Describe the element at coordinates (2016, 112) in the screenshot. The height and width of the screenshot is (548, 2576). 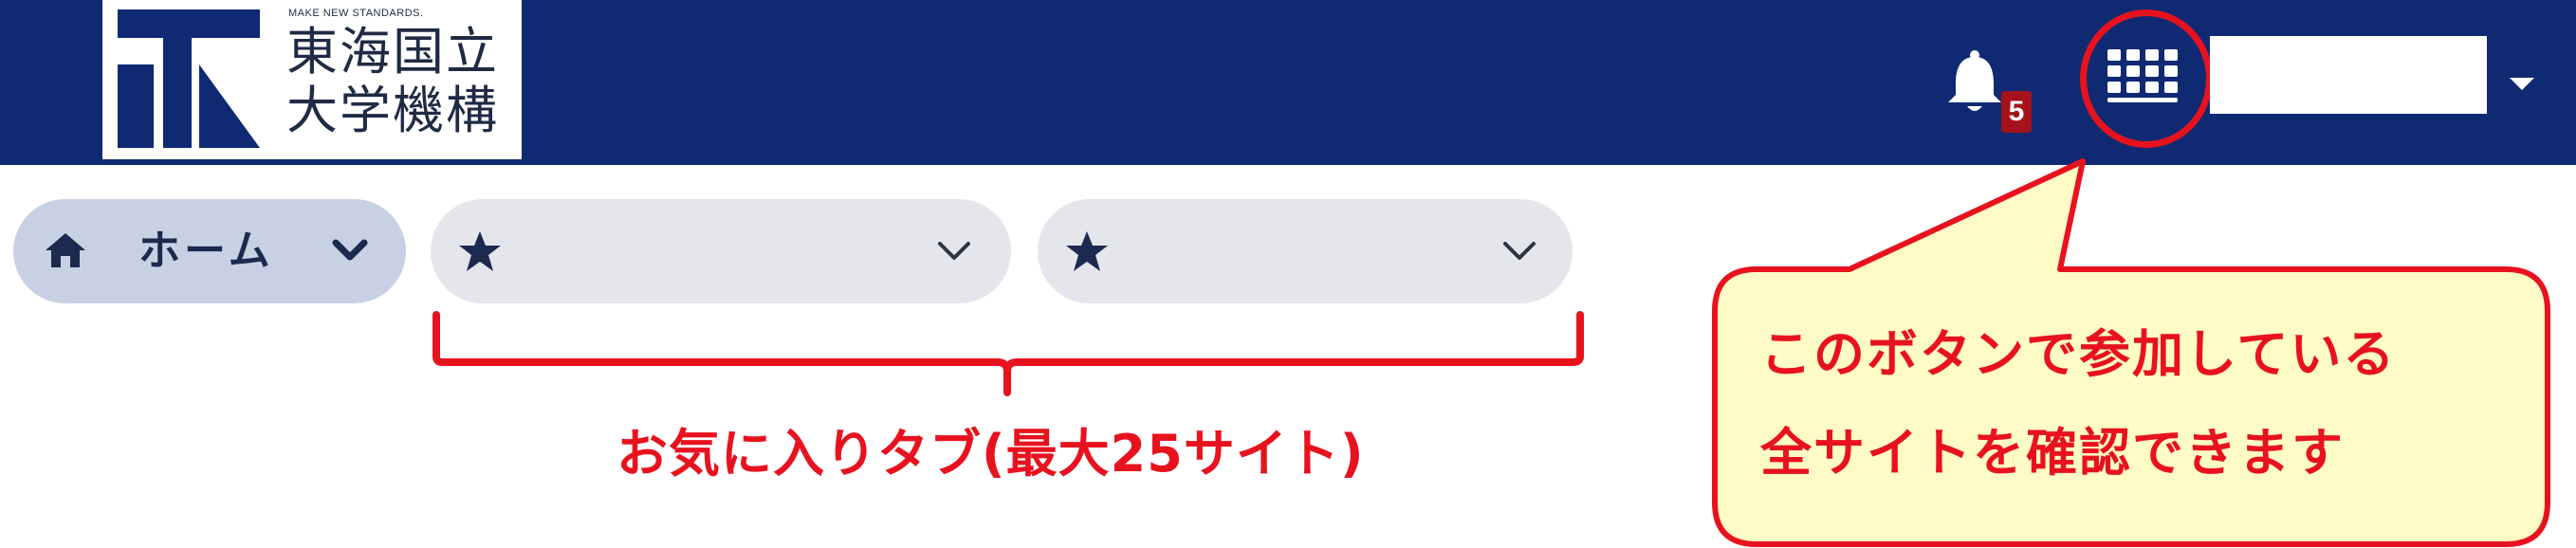
I see `notification-count-badge: 5` at that location.